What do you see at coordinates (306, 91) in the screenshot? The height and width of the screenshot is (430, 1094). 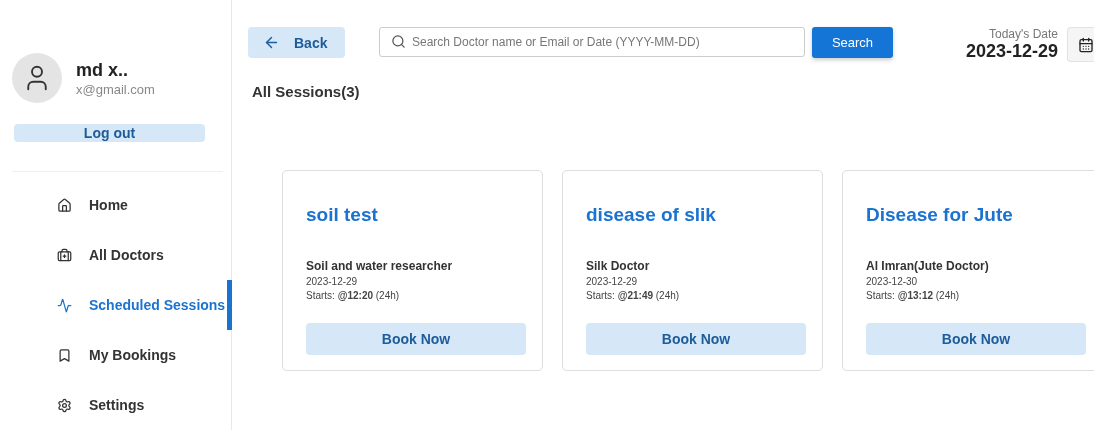 I see `section-heading: All Sessions(3)` at bounding box center [306, 91].